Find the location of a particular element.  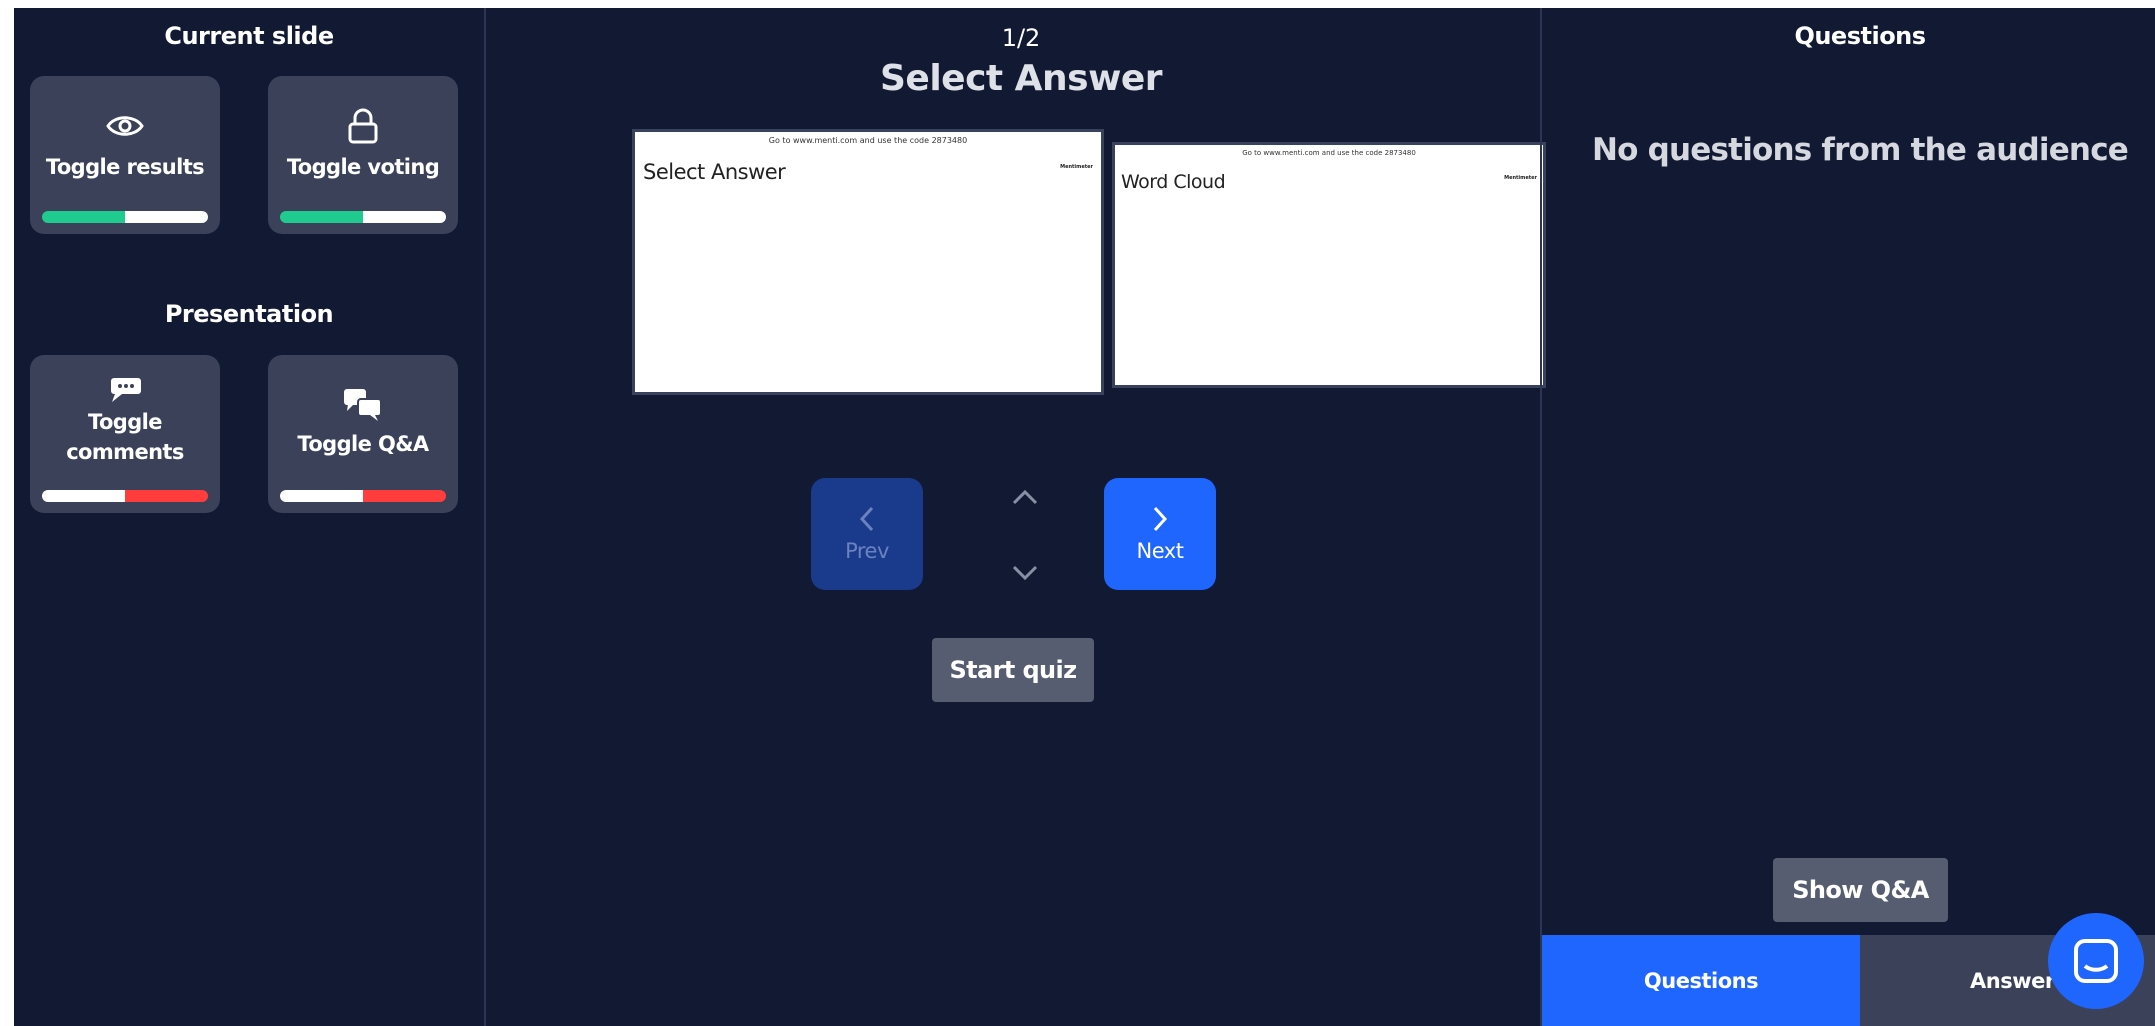

comment-icon is located at coordinates (125, 390).